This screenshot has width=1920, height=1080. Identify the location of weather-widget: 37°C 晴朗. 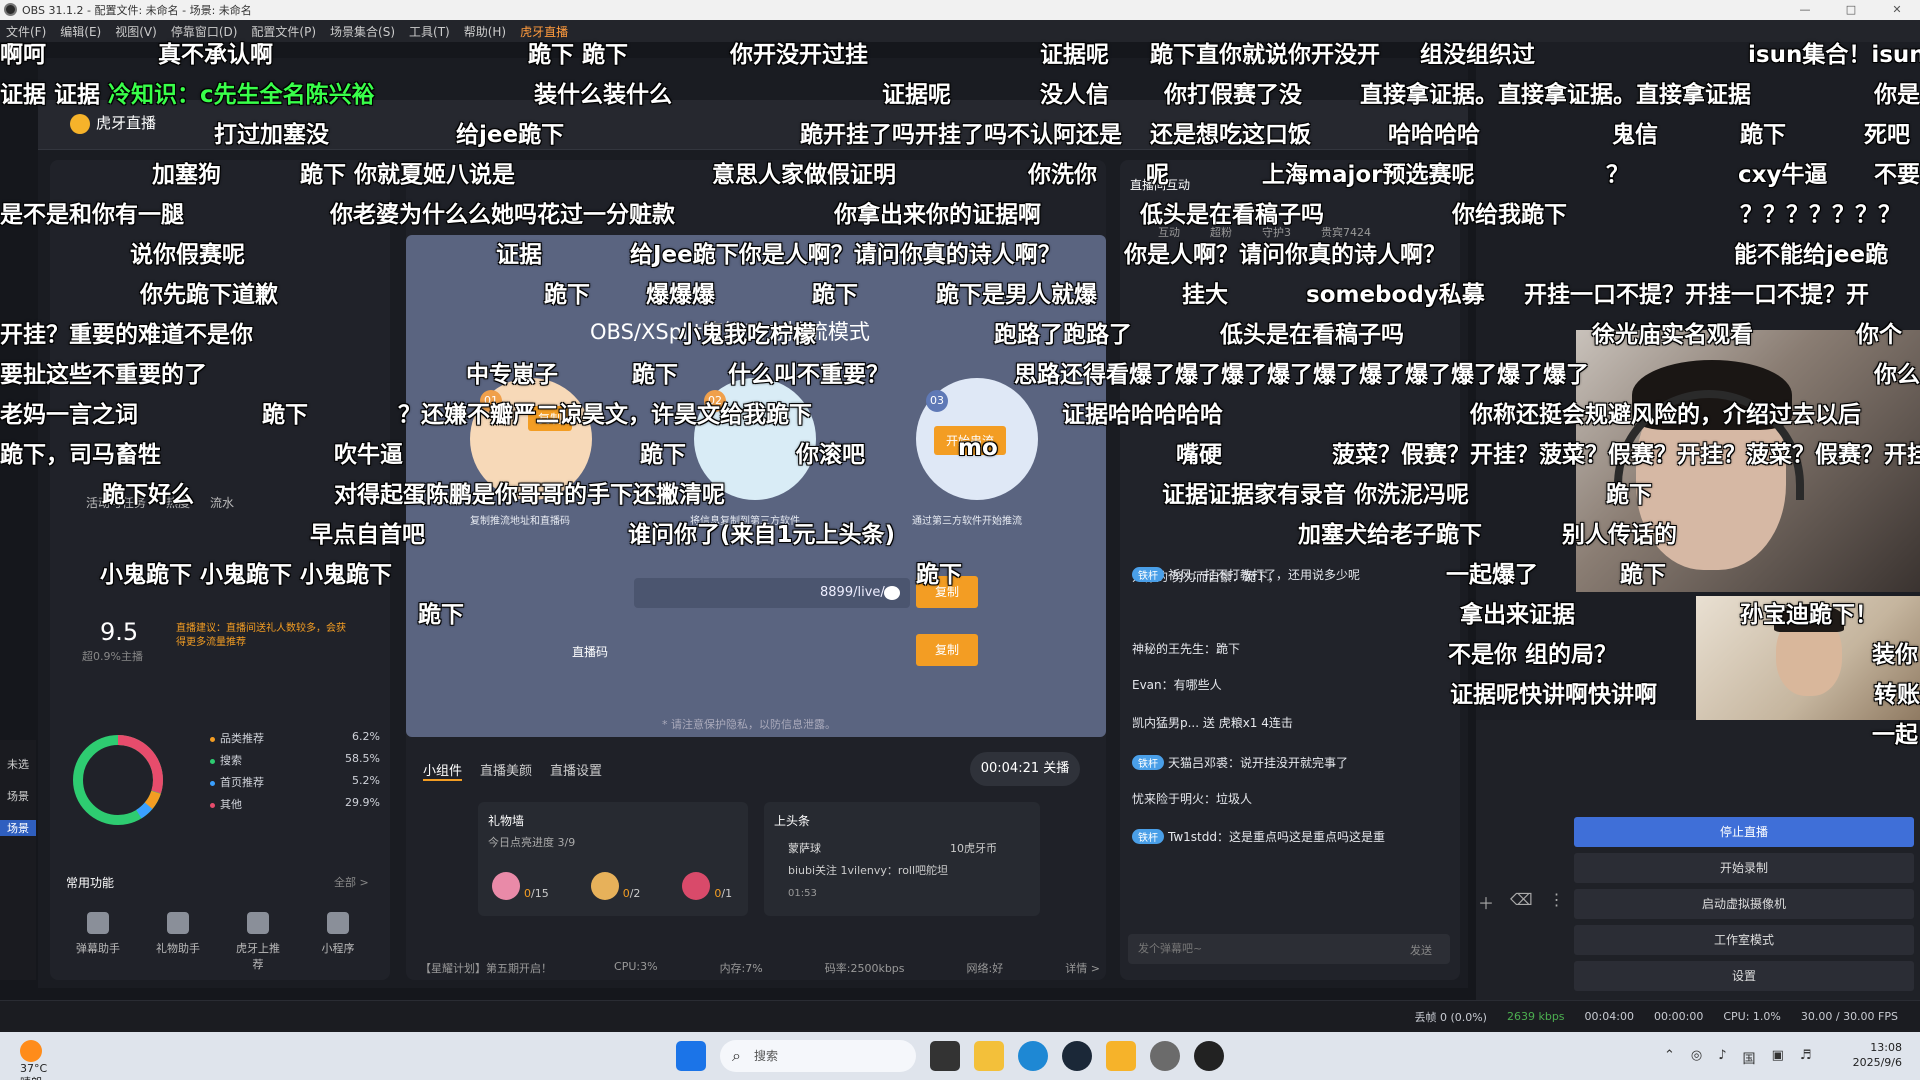
(34, 1060).